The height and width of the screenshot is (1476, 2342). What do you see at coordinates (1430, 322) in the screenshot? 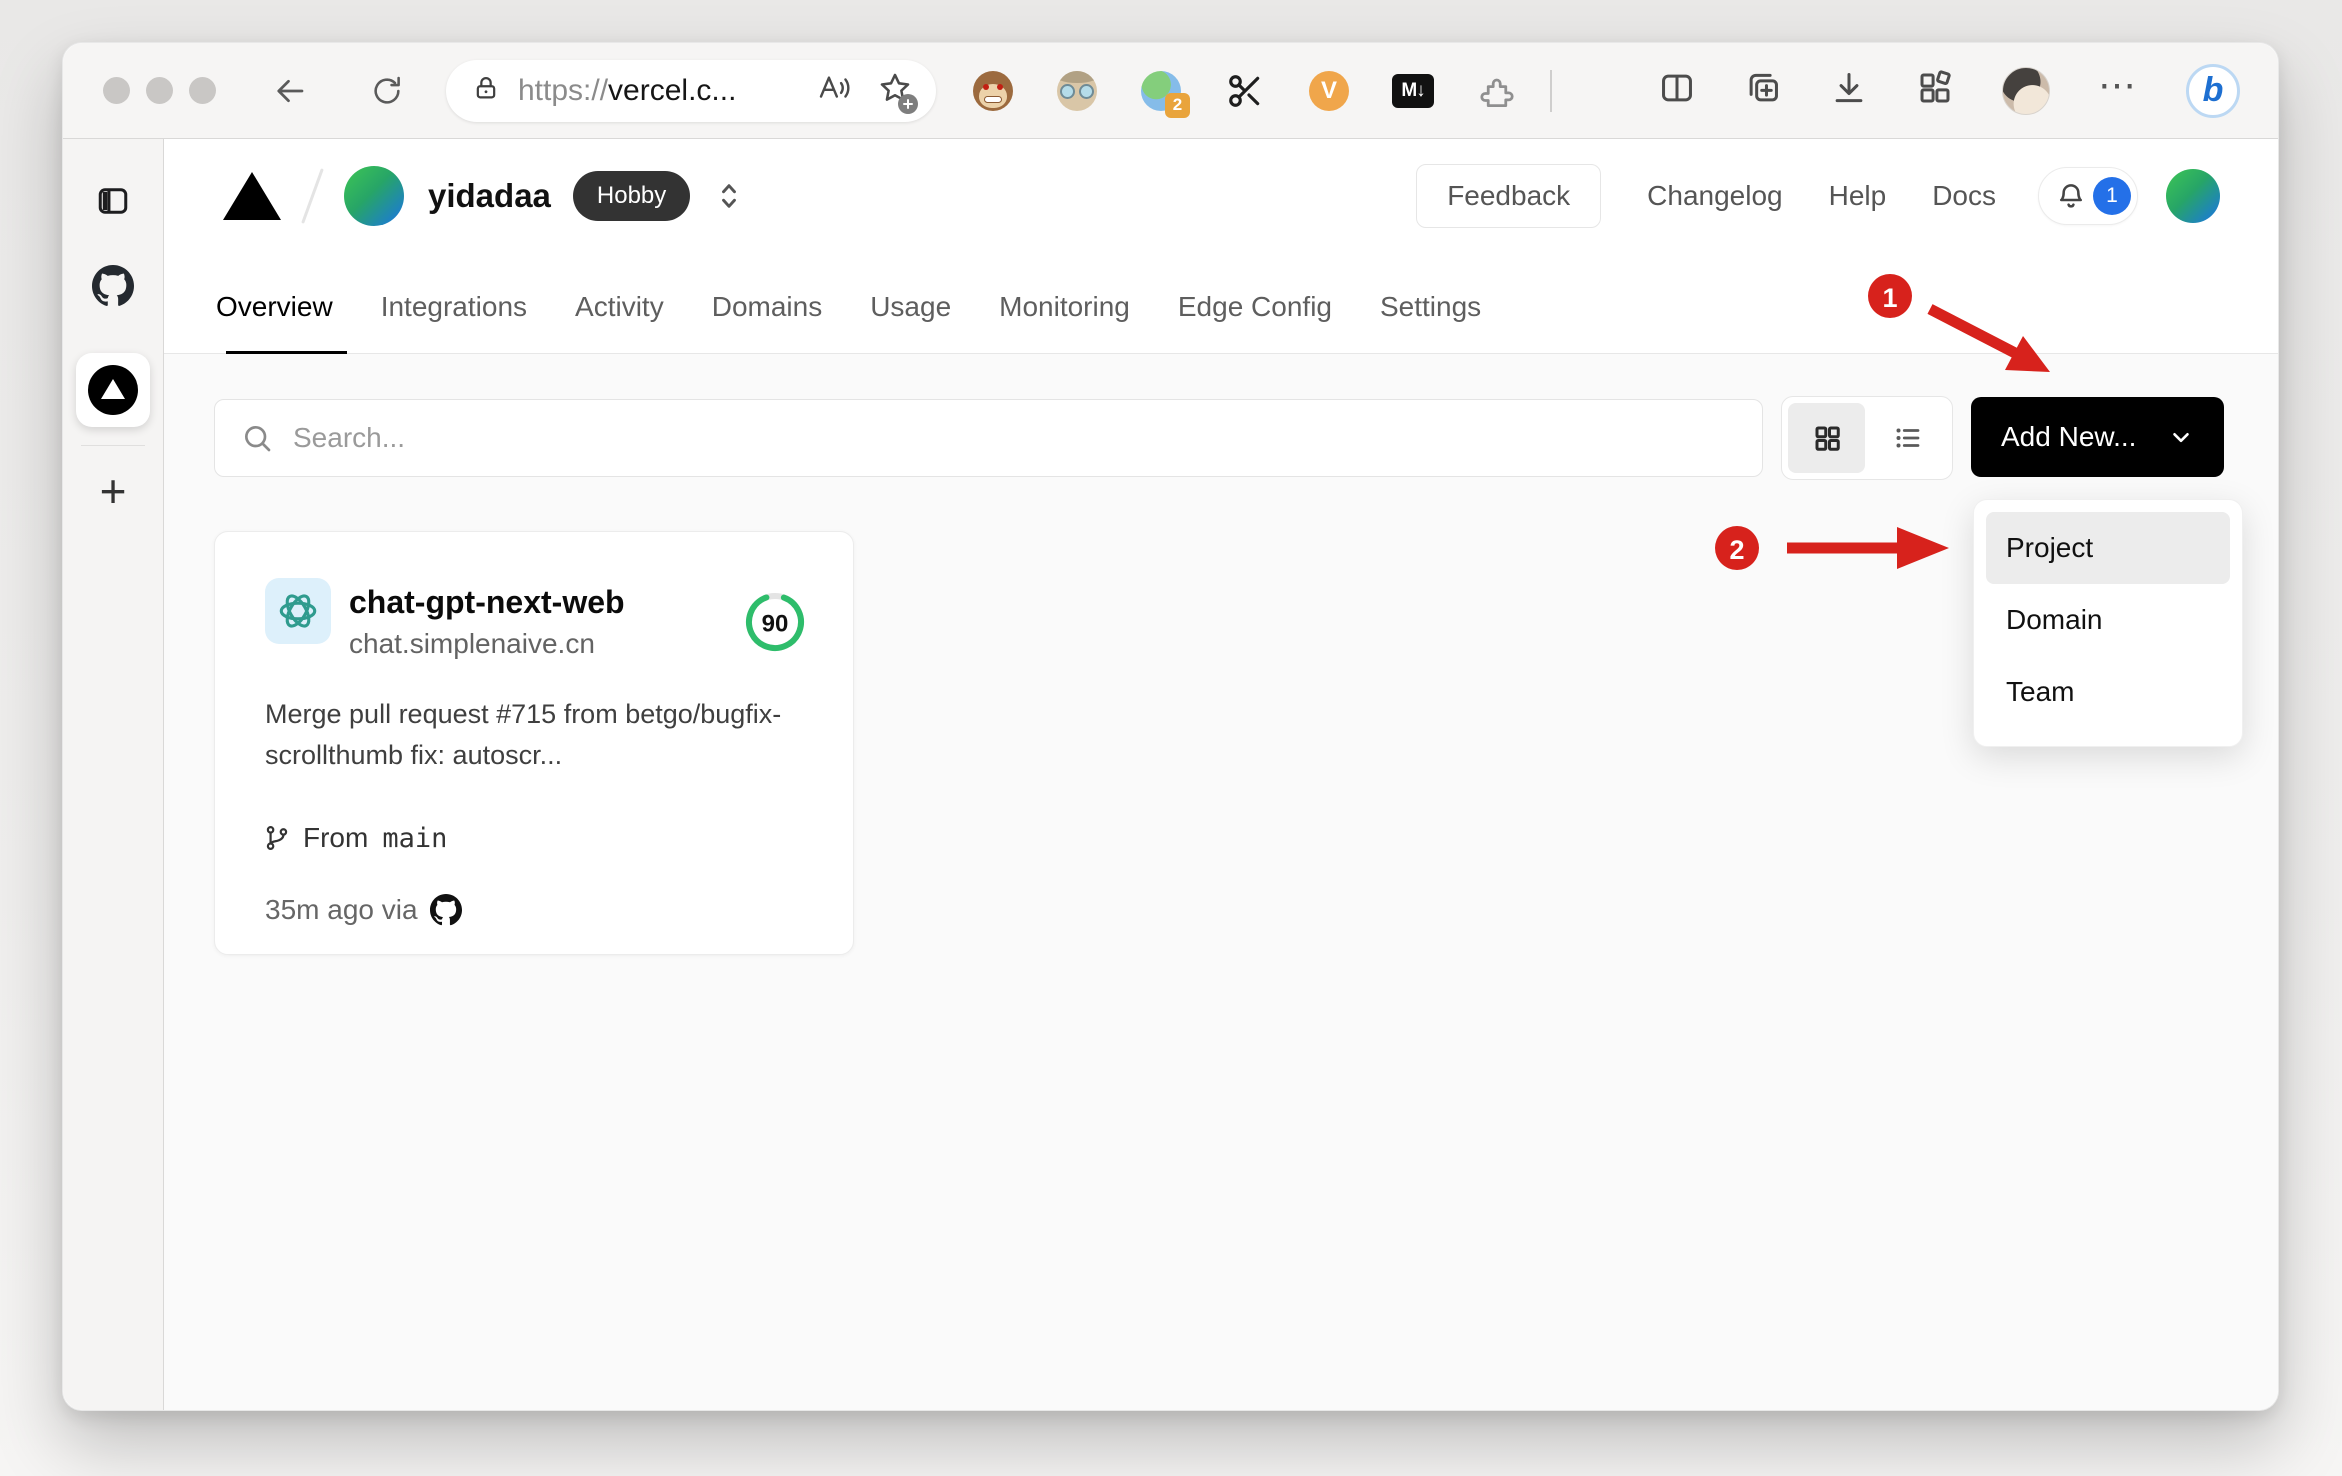
I see `tab-settings: Settings` at bounding box center [1430, 322].